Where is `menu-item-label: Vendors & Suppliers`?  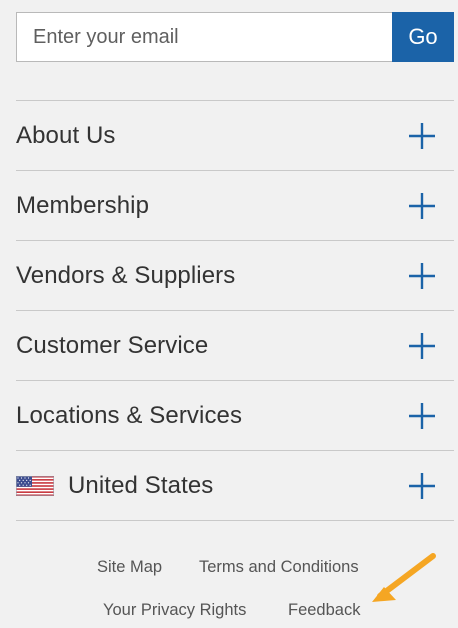
menu-item-label: Vendors & Suppliers is located at coordinates (126, 275).